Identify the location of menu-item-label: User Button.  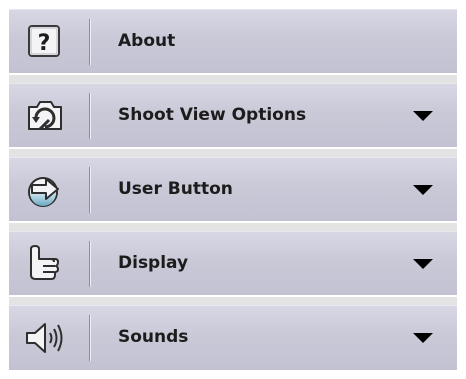
(175, 189).